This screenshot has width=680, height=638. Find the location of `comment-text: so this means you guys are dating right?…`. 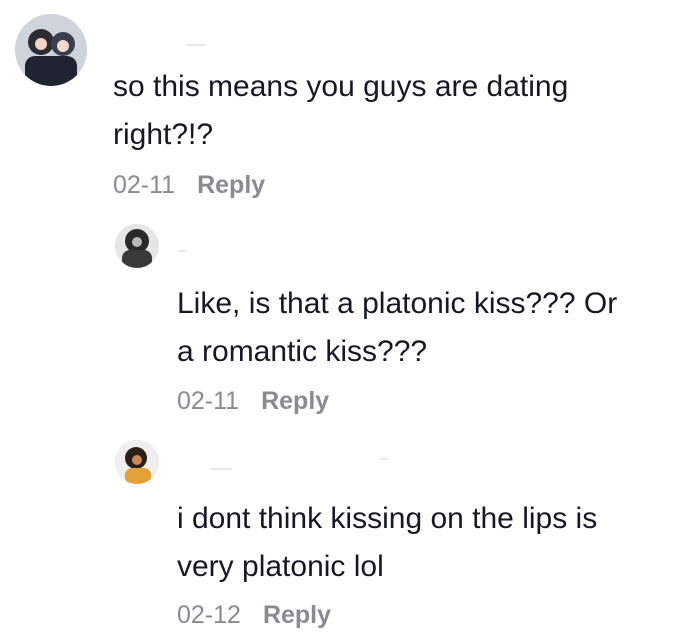

comment-text: so this means you guys are dating right?… is located at coordinates (341, 110).